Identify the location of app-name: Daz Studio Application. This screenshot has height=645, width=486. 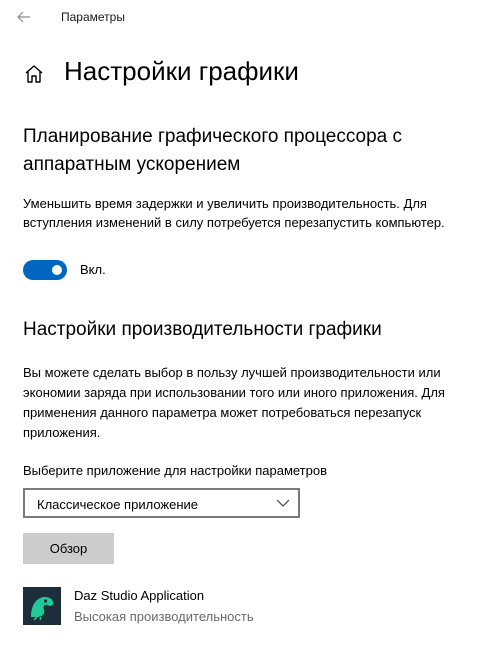
(139, 595).